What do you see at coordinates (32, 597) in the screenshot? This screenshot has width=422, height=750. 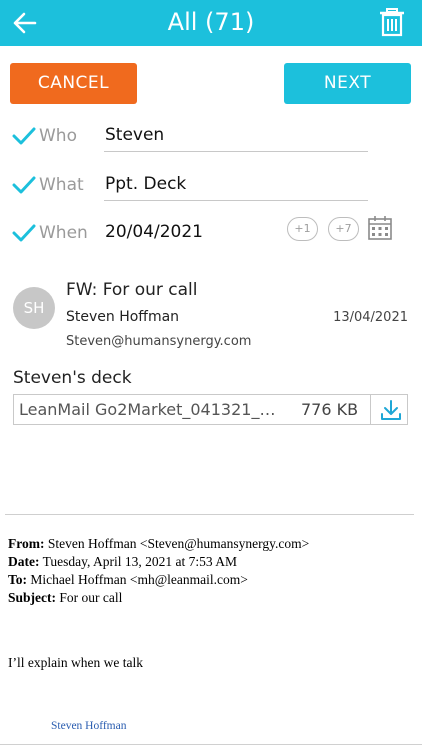 I see `email-subject-label: Subject:` at bounding box center [32, 597].